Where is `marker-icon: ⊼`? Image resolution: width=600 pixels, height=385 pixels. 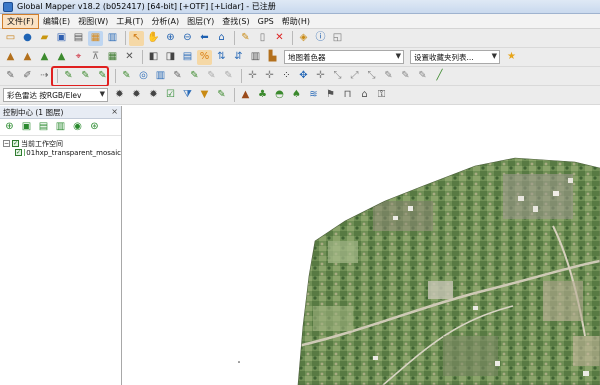 marker-icon: ⊼ is located at coordinates (95, 57).